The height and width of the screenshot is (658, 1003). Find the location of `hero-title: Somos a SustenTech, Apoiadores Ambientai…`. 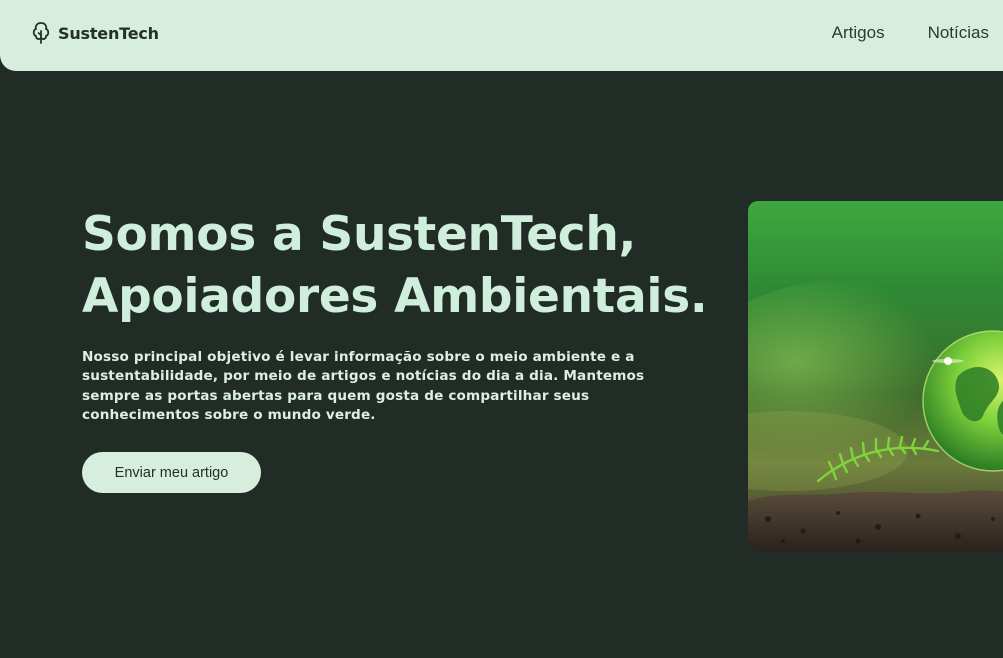

hero-title: Somos a SustenTech, Apoiadores Ambientai… is located at coordinates (402, 266).